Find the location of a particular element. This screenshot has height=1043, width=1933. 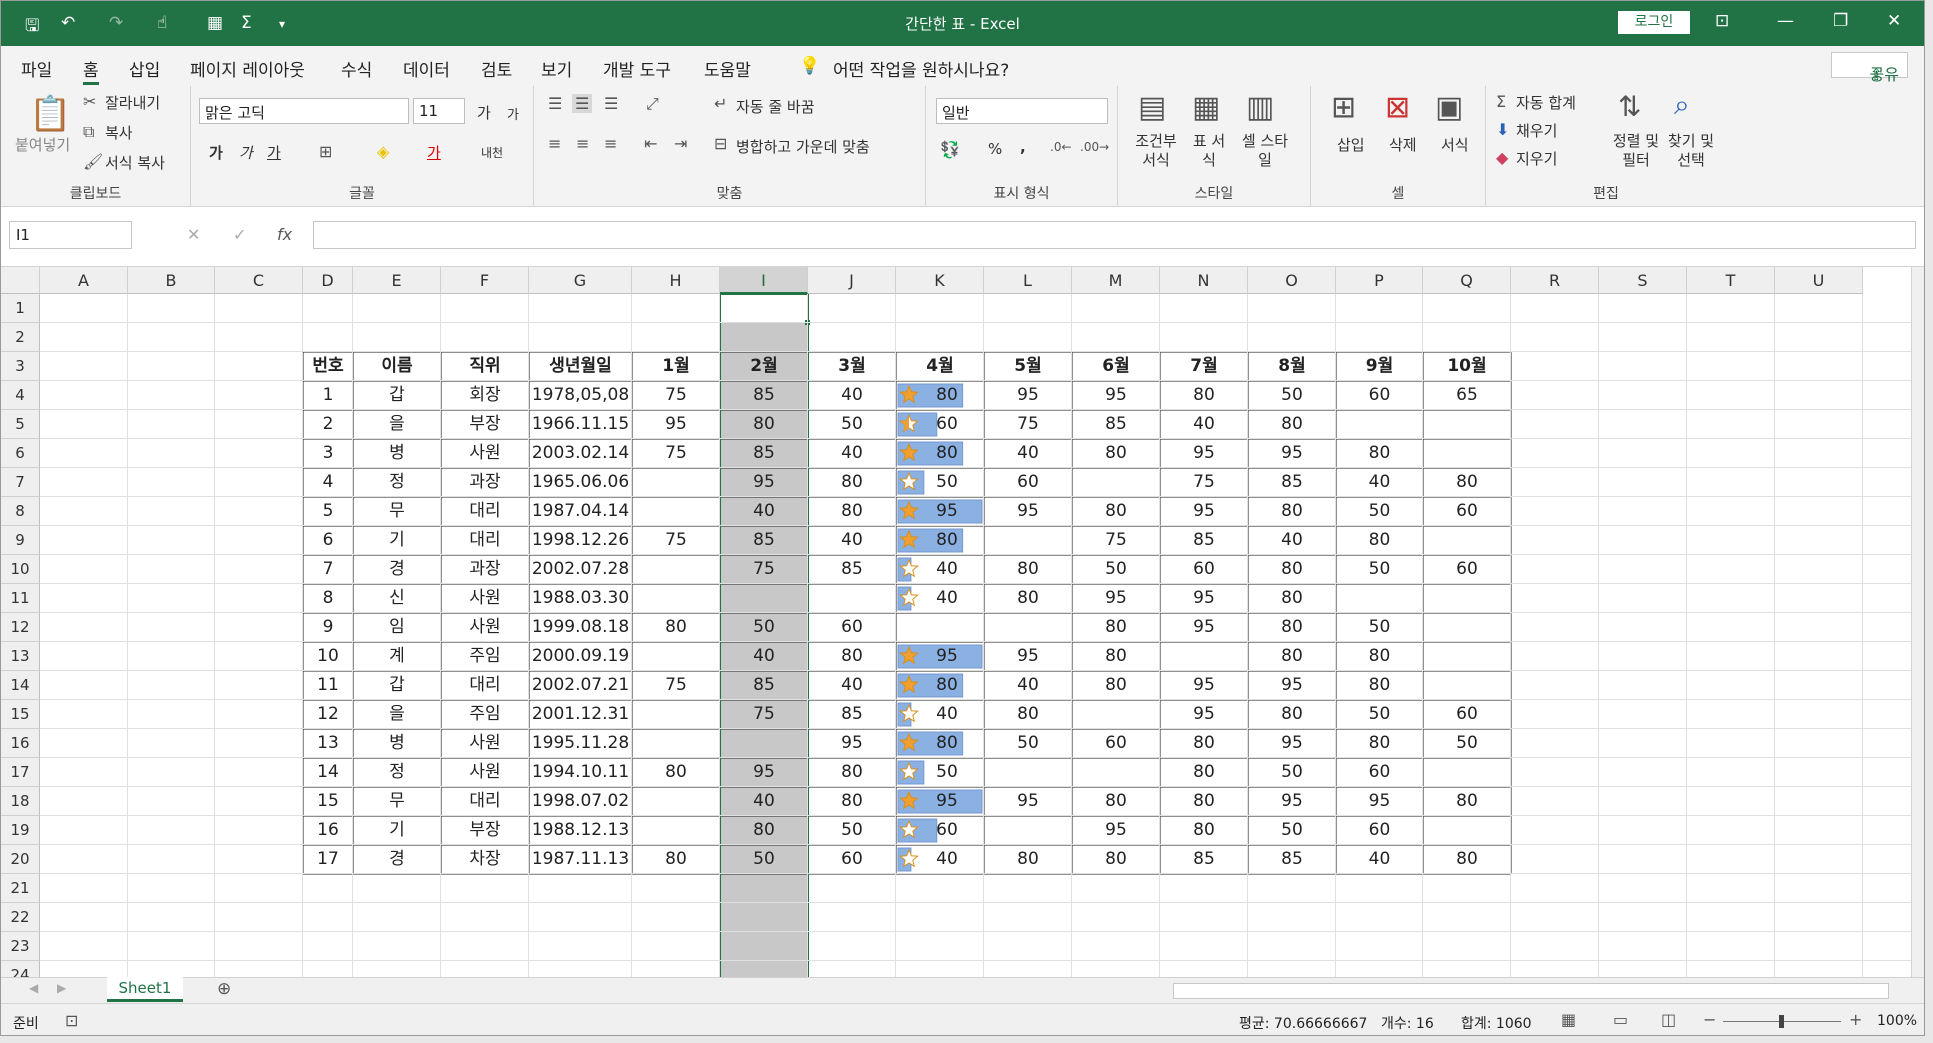

clear-button: 지우기 is located at coordinates (1536, 158).